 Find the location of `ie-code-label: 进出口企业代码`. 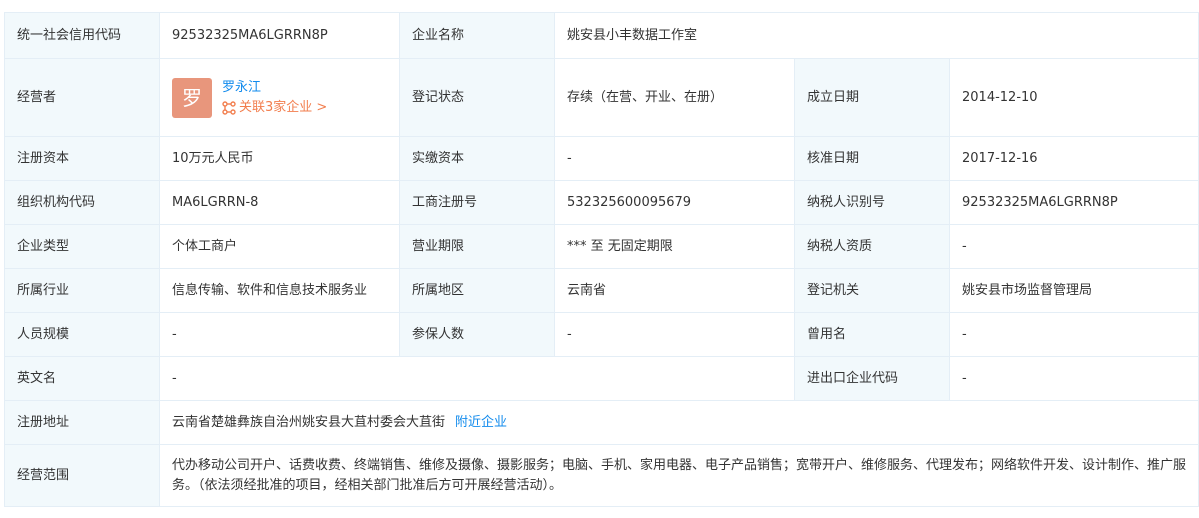

ie-code-label: 进出口企业代码 is located at coordinates (872, 378).